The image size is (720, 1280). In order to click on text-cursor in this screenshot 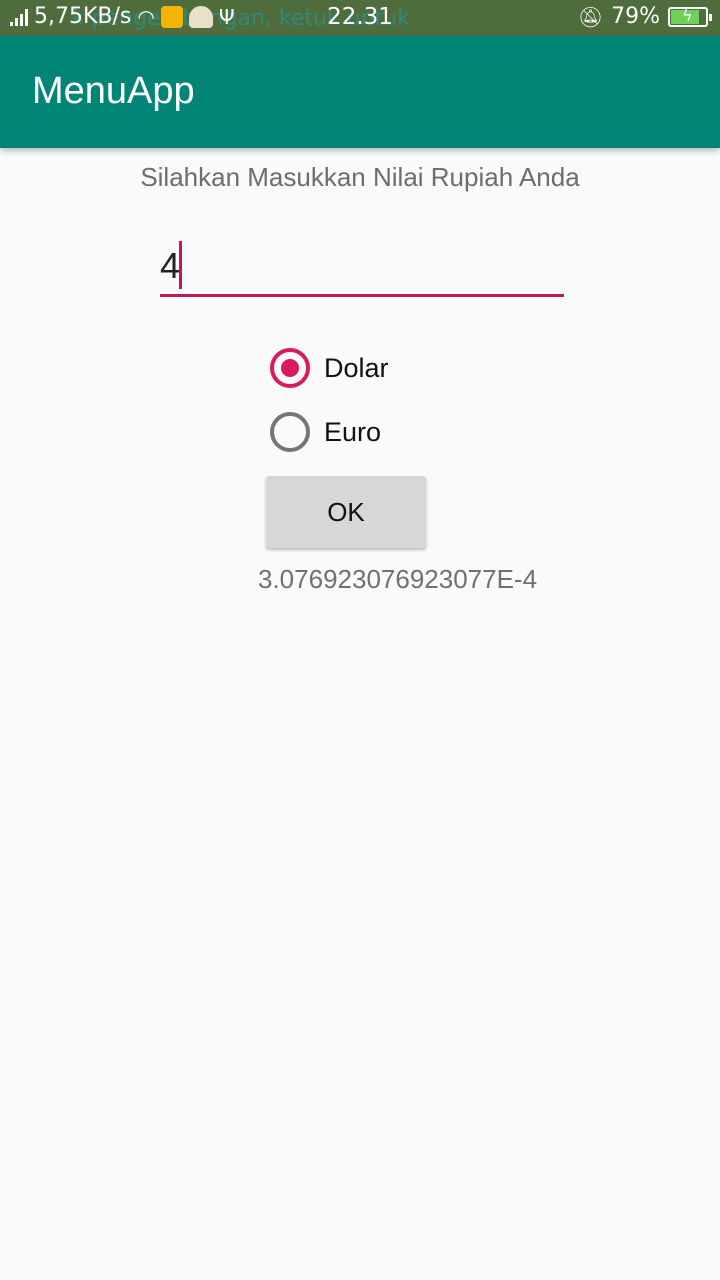, I will do `click(180, 265)`.